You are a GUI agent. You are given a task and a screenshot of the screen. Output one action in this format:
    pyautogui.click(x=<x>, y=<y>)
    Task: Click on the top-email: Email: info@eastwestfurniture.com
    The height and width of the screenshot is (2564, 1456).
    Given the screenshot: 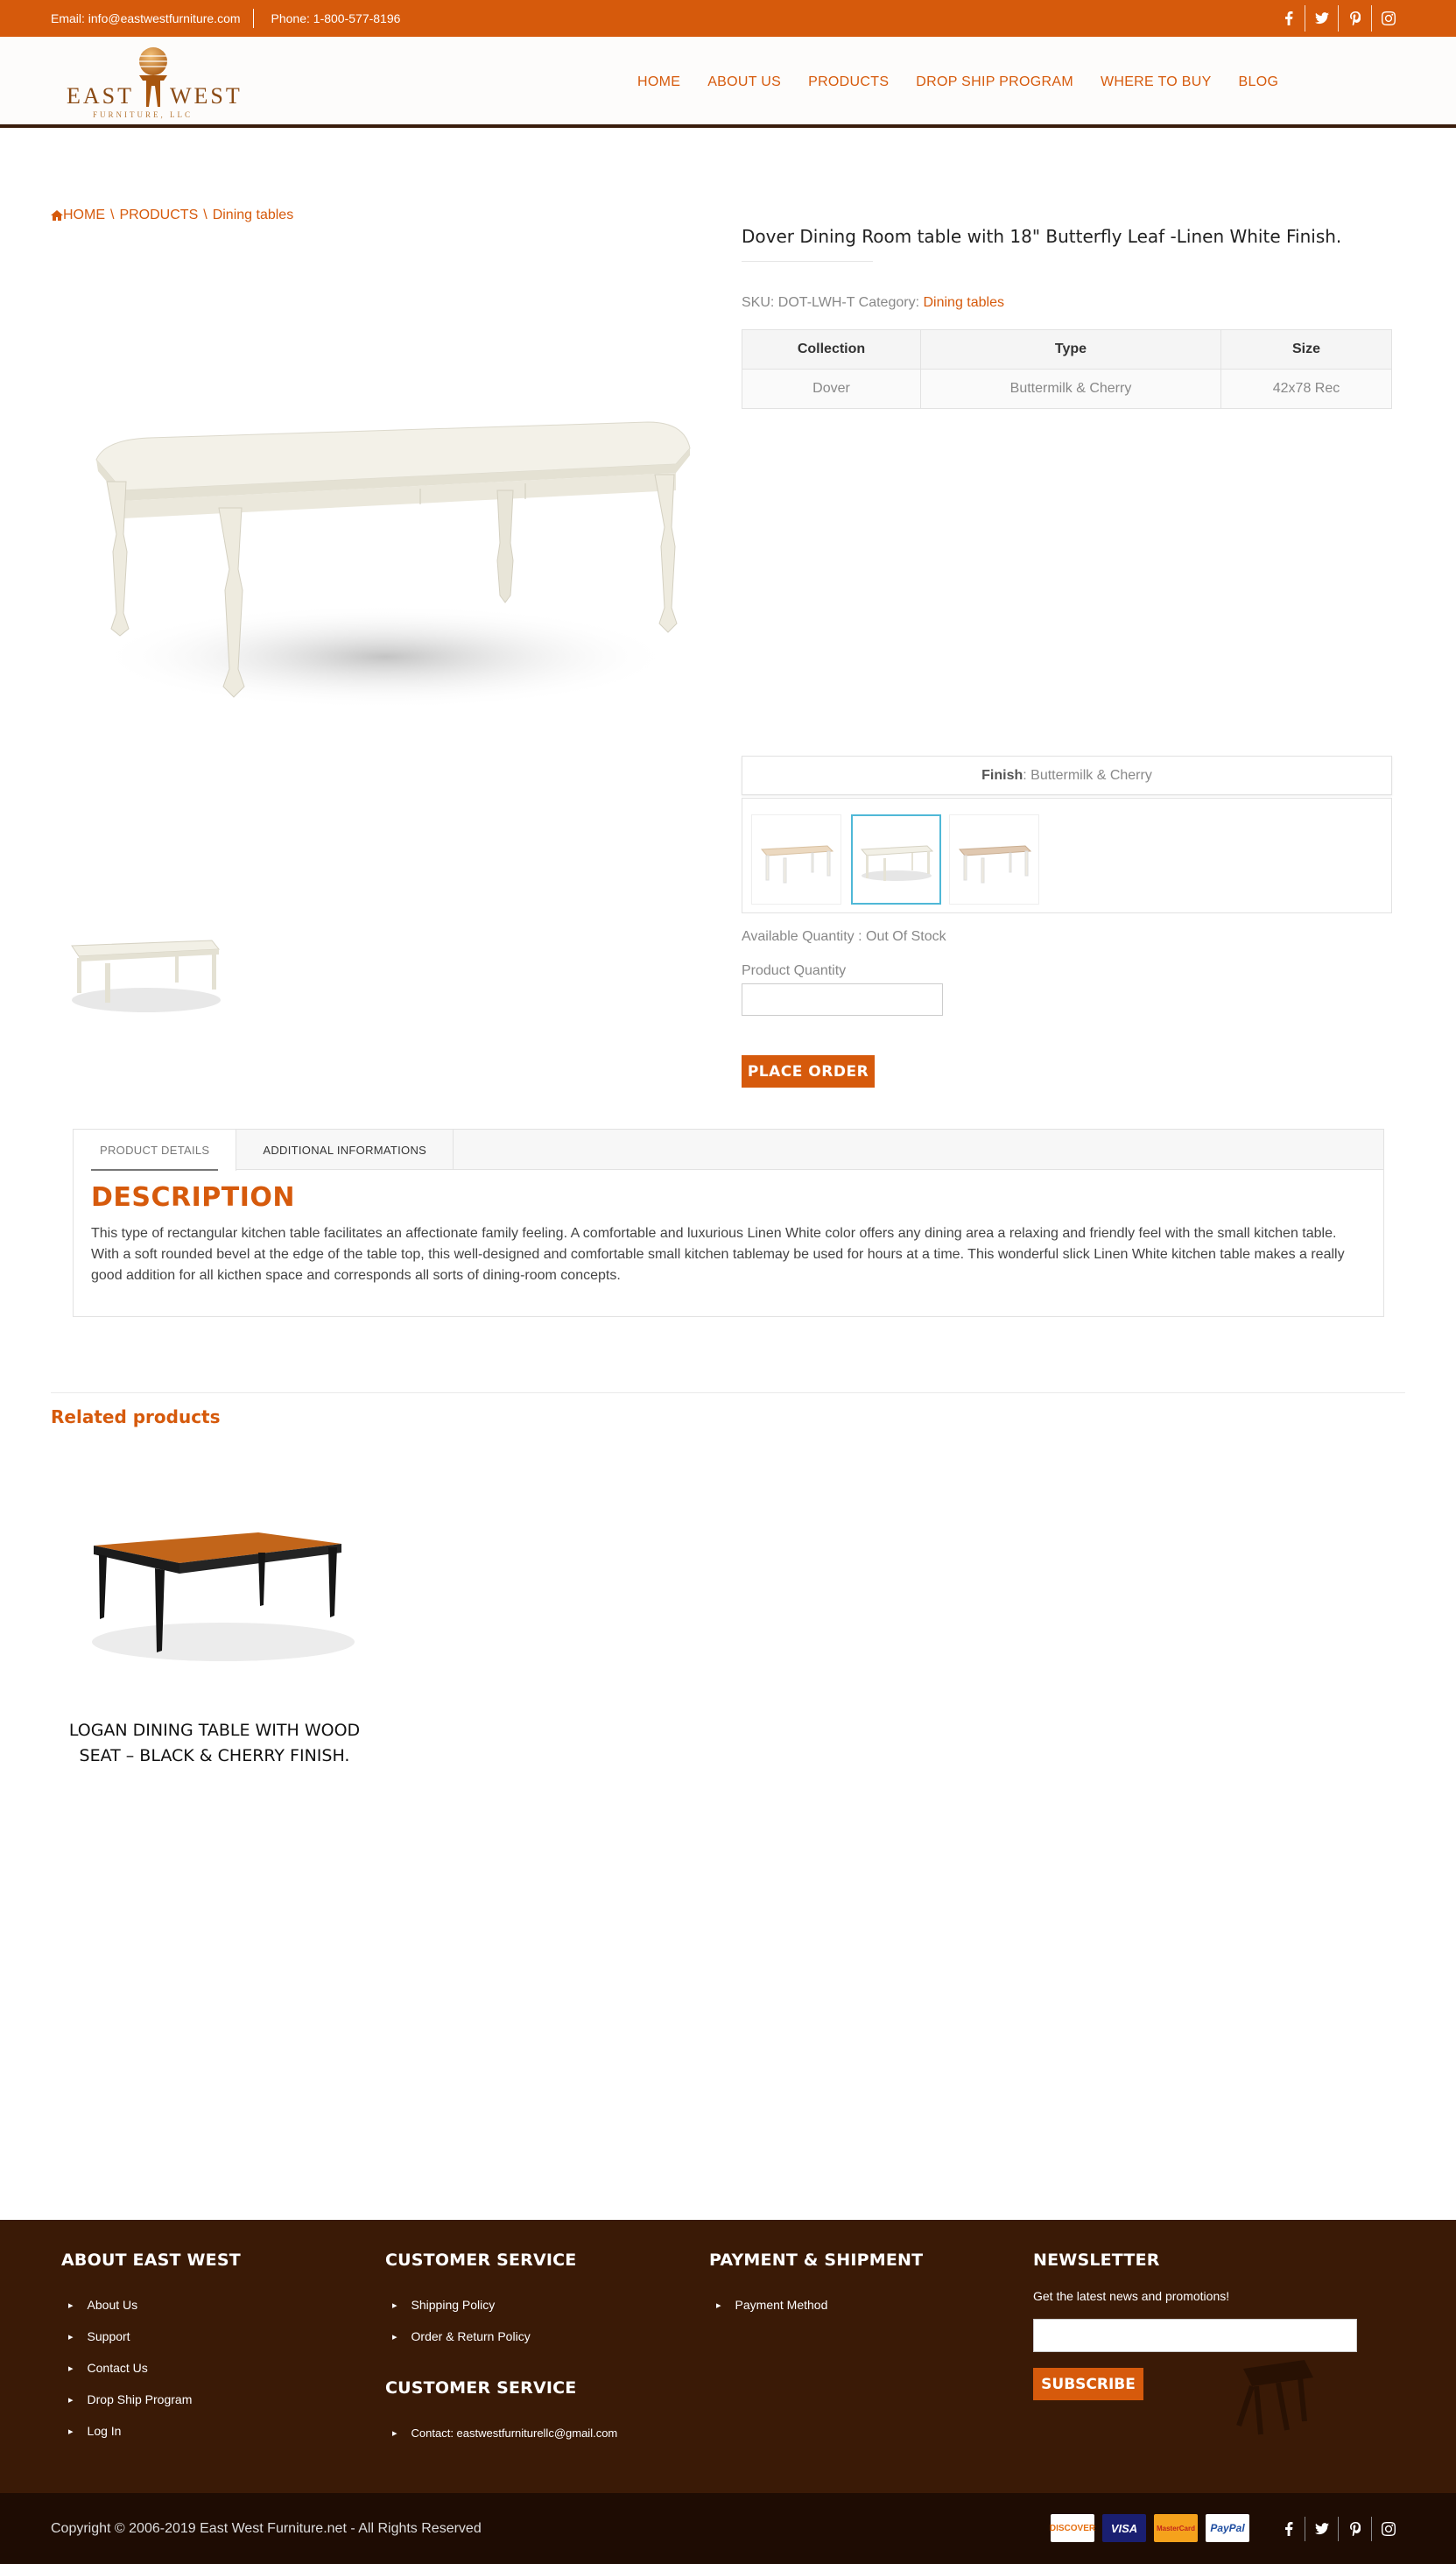 What is the action you would take?
    pyautogui.click(x=146, y=18)
    